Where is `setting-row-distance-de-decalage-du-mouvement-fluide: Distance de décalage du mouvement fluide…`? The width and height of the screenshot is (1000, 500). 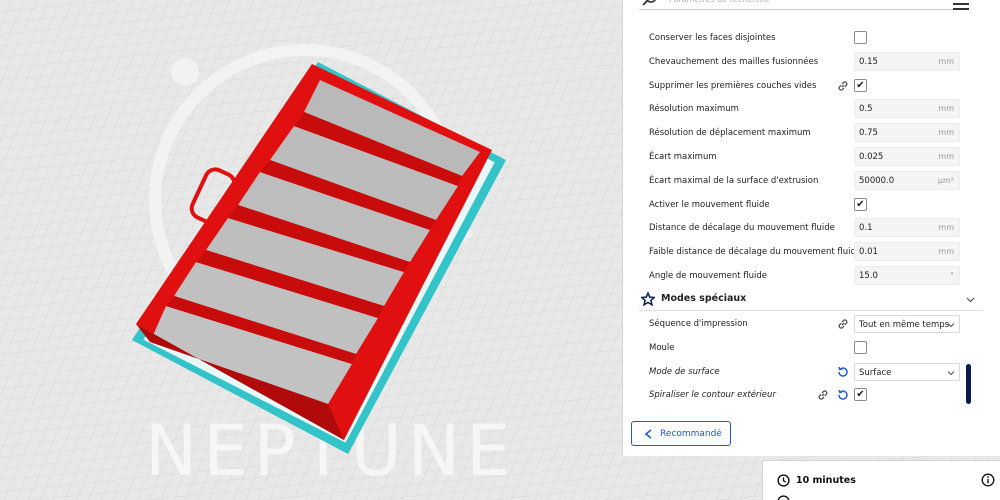 setting-row-distance-de-decalage-du-mouvement-fluide: Distance de décalage du mouvement fluide… is located at coordinates (816, 228).